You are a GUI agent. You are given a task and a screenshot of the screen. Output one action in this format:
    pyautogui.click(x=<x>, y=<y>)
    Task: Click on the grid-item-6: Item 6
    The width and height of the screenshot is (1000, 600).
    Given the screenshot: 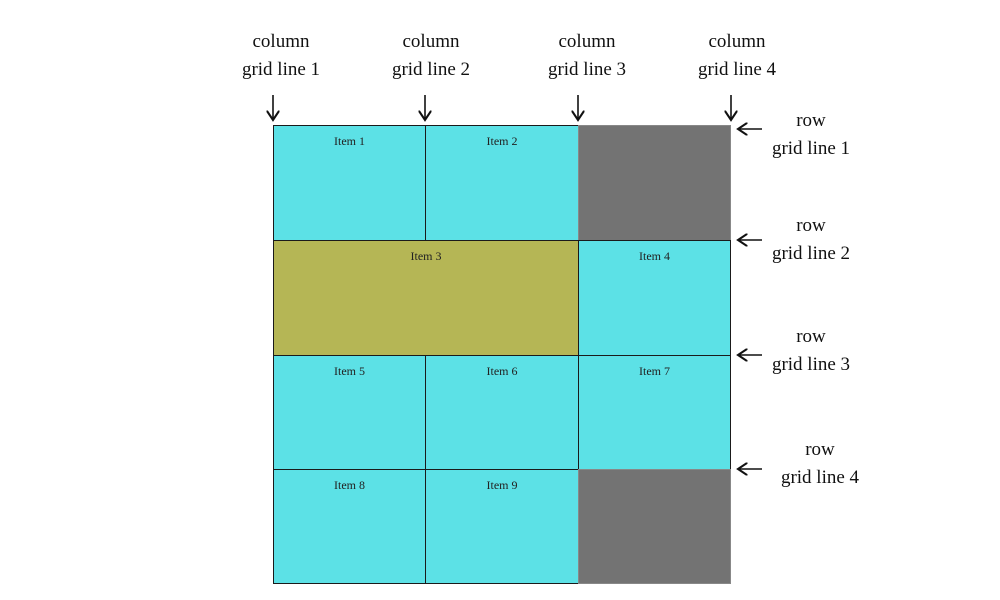 What is the action you would take?
    pyautogui.click(x=502, y=412)
    